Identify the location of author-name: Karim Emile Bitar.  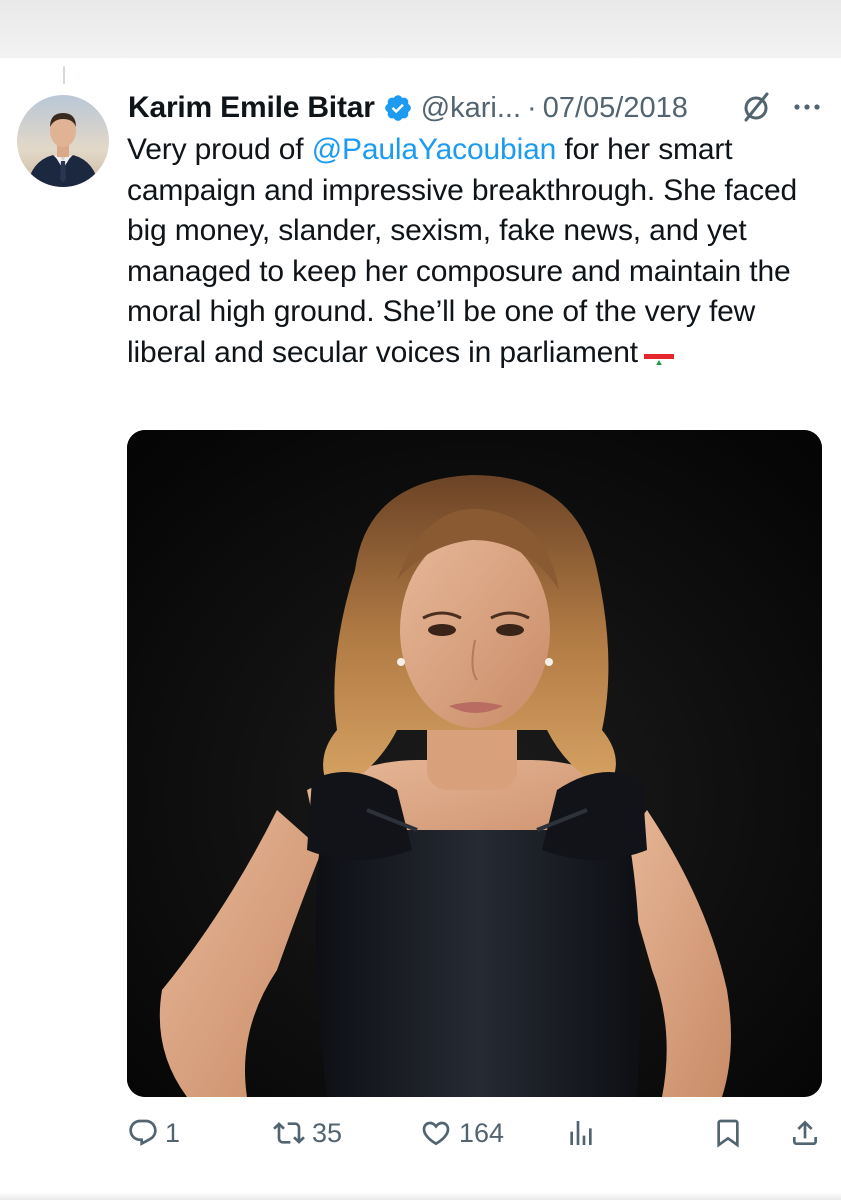
(251, 108).